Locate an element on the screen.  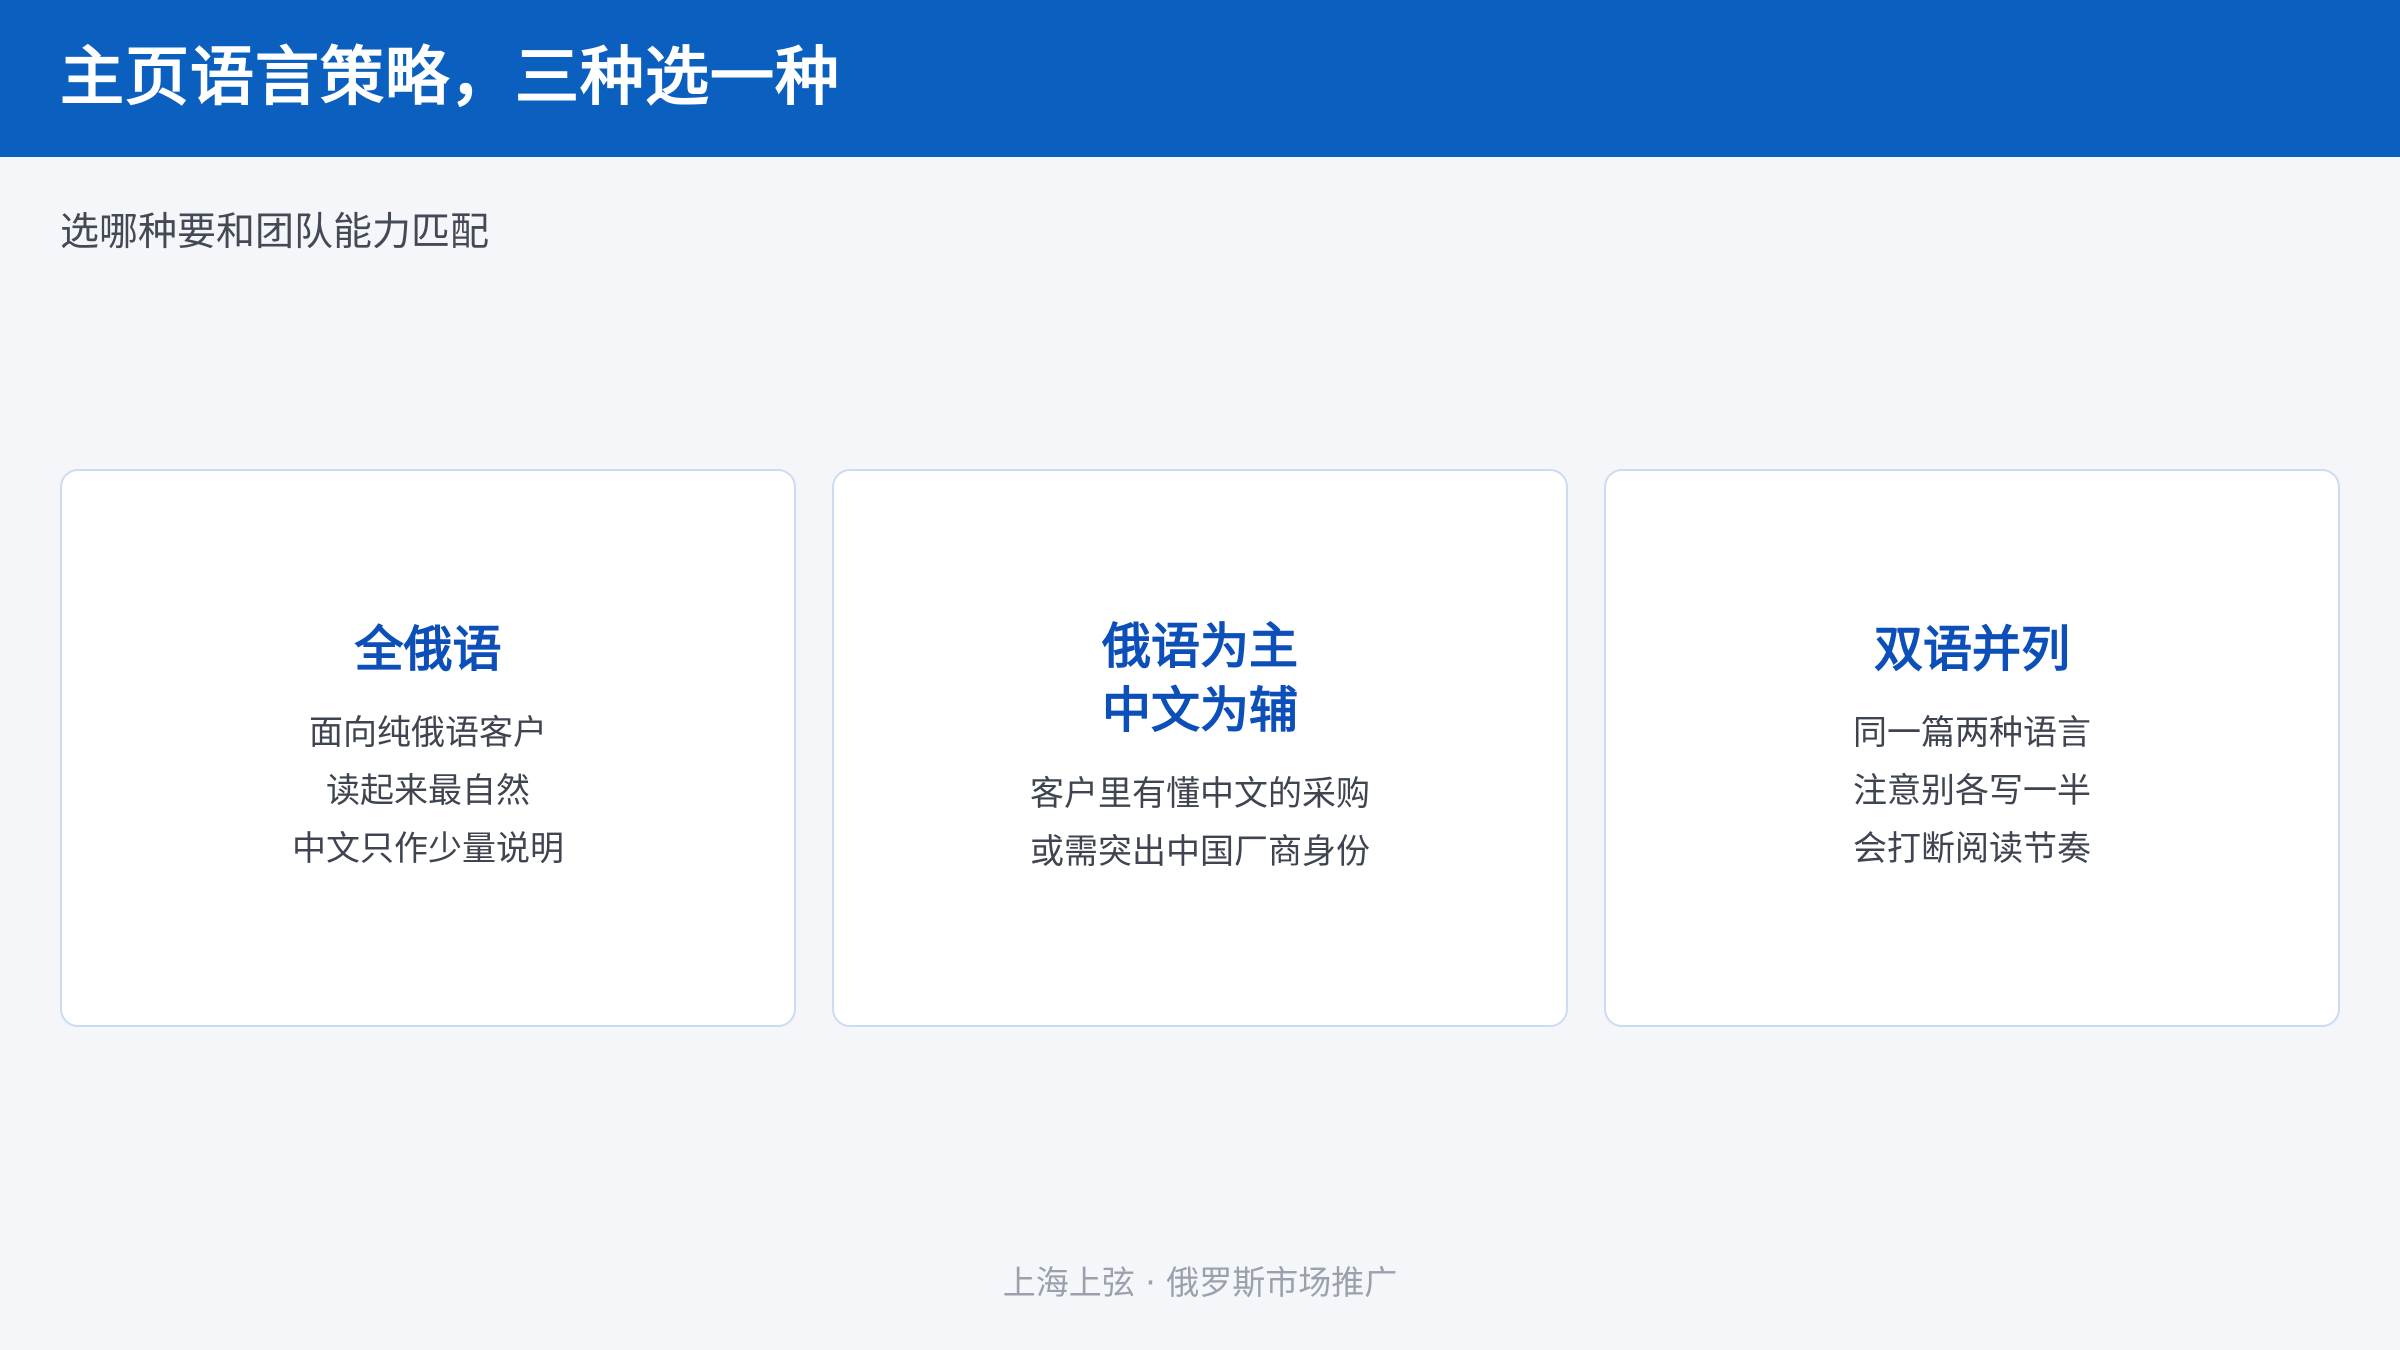
card-title-line: 俄语为主 is located at coordinates (1199, 646).